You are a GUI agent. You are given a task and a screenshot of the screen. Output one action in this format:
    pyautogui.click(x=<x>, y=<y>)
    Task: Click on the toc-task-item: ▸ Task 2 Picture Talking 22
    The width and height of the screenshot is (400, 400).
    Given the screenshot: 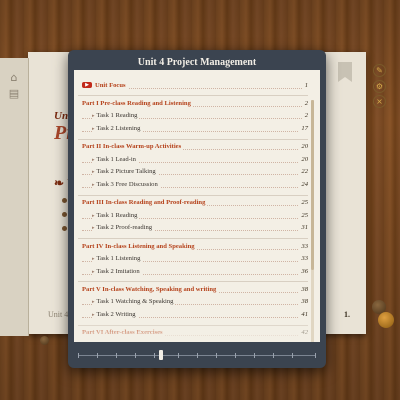 What is the action you would take?
    pyautogui.click(x=193, y=174)
    